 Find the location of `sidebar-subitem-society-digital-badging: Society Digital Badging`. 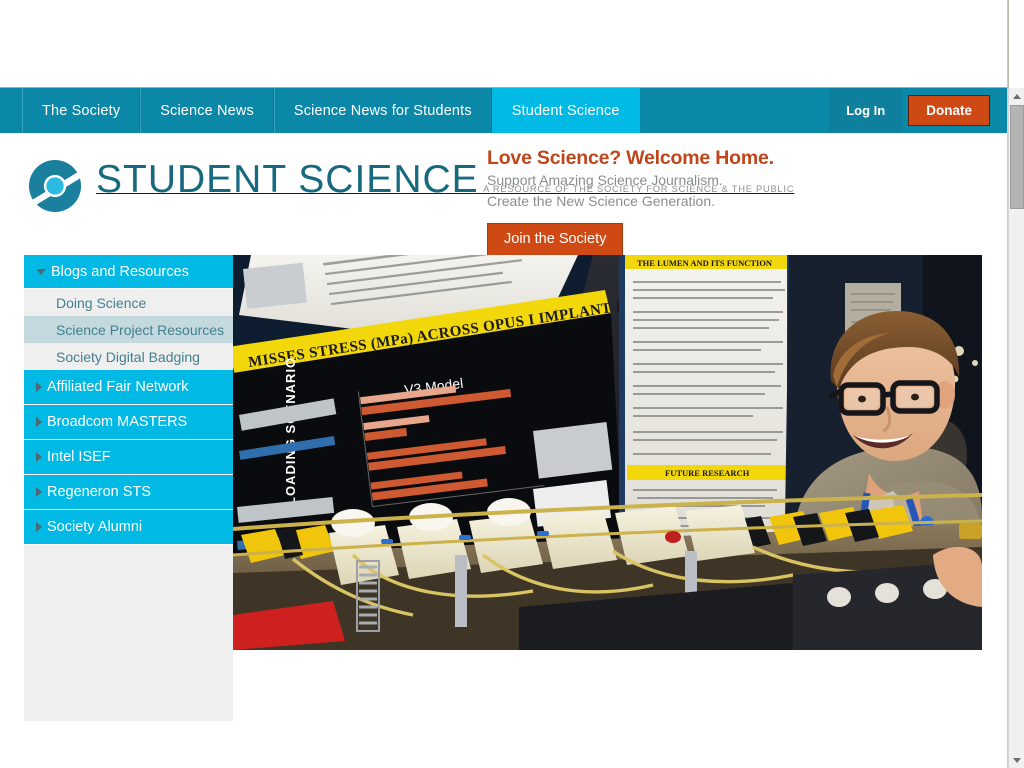

sidebar-subitem-society-digital-badging: Society Digital Badging is located at coordinates (128, 356).